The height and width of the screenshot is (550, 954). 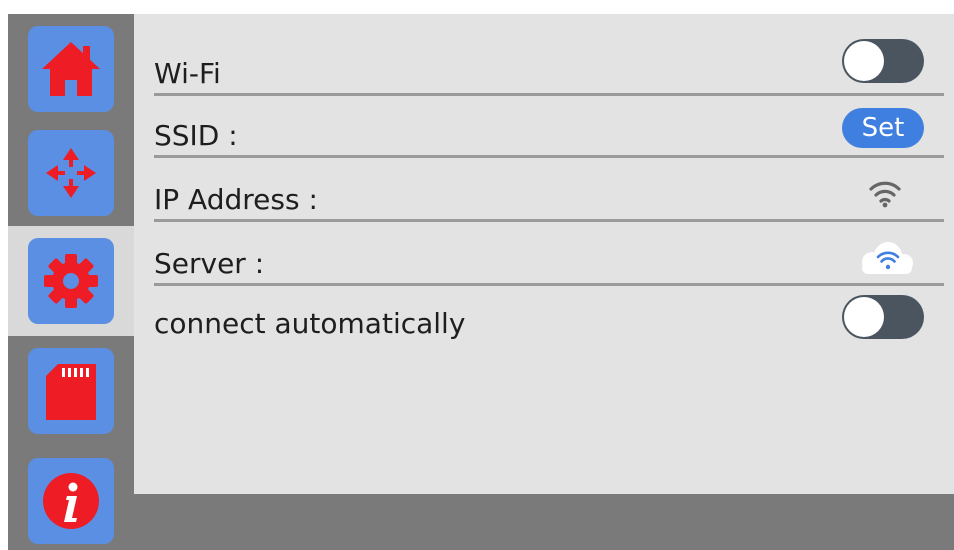 I want to click on wifi-toggle, so click(x=883, y=61).